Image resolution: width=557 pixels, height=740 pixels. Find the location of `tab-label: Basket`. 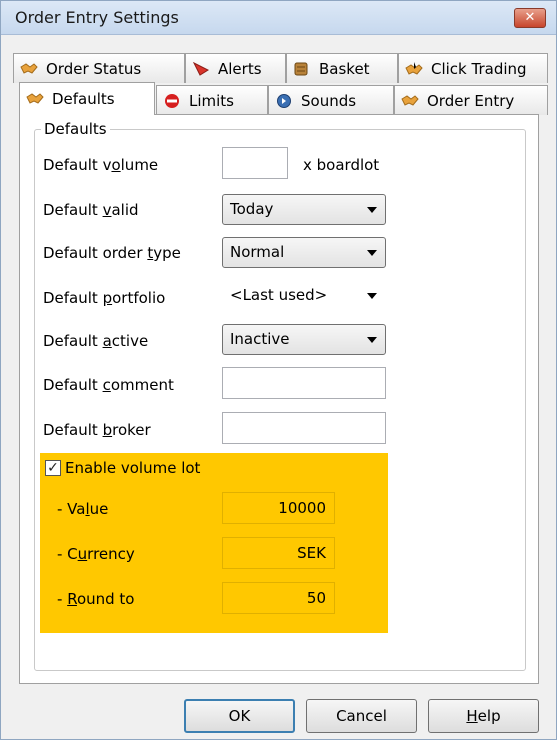

tab-label: Basket is located at coordinates (344, 68).